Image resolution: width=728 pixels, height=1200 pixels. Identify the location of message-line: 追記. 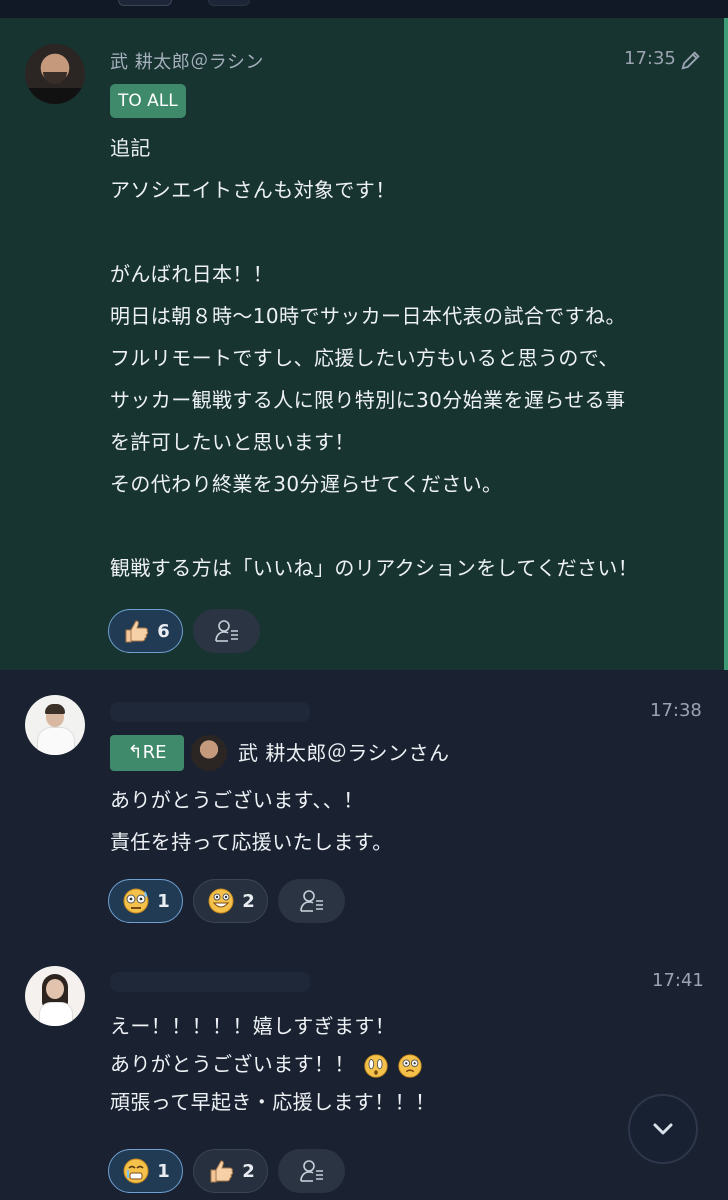
(130, 148).